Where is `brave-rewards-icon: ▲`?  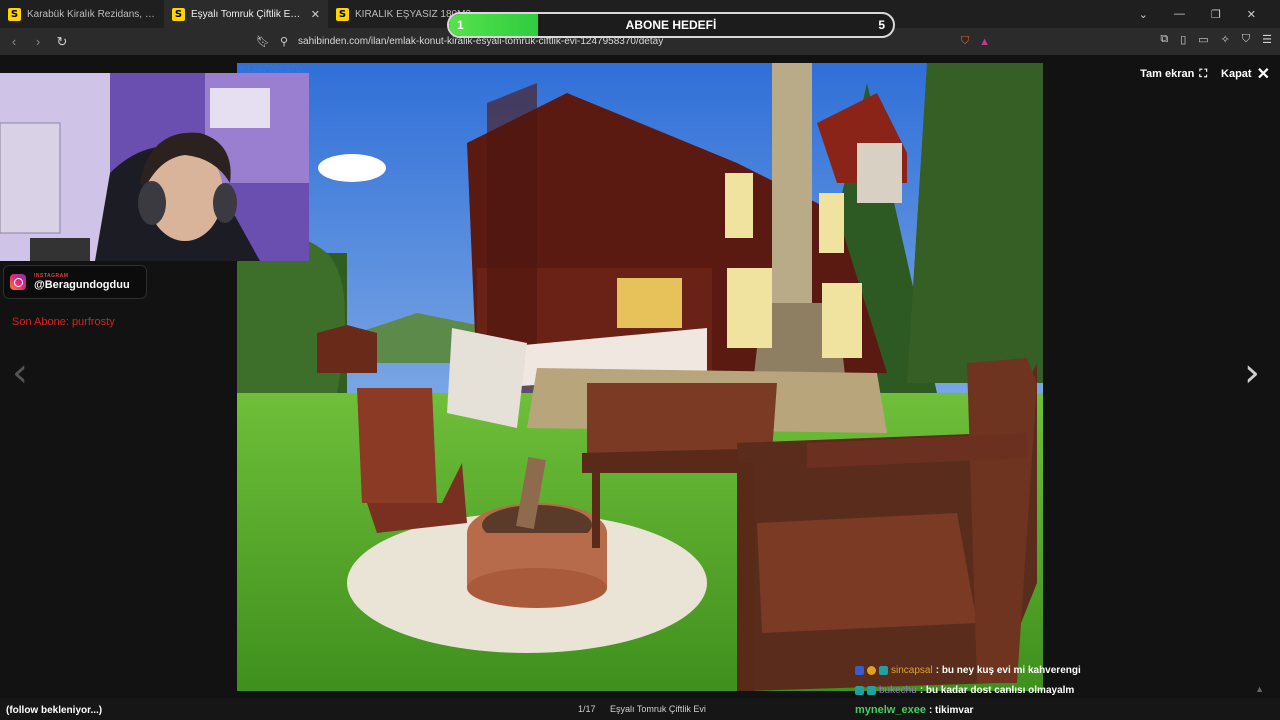 brave-rewards-icon: ▲ is located at coordinates (984, 42).